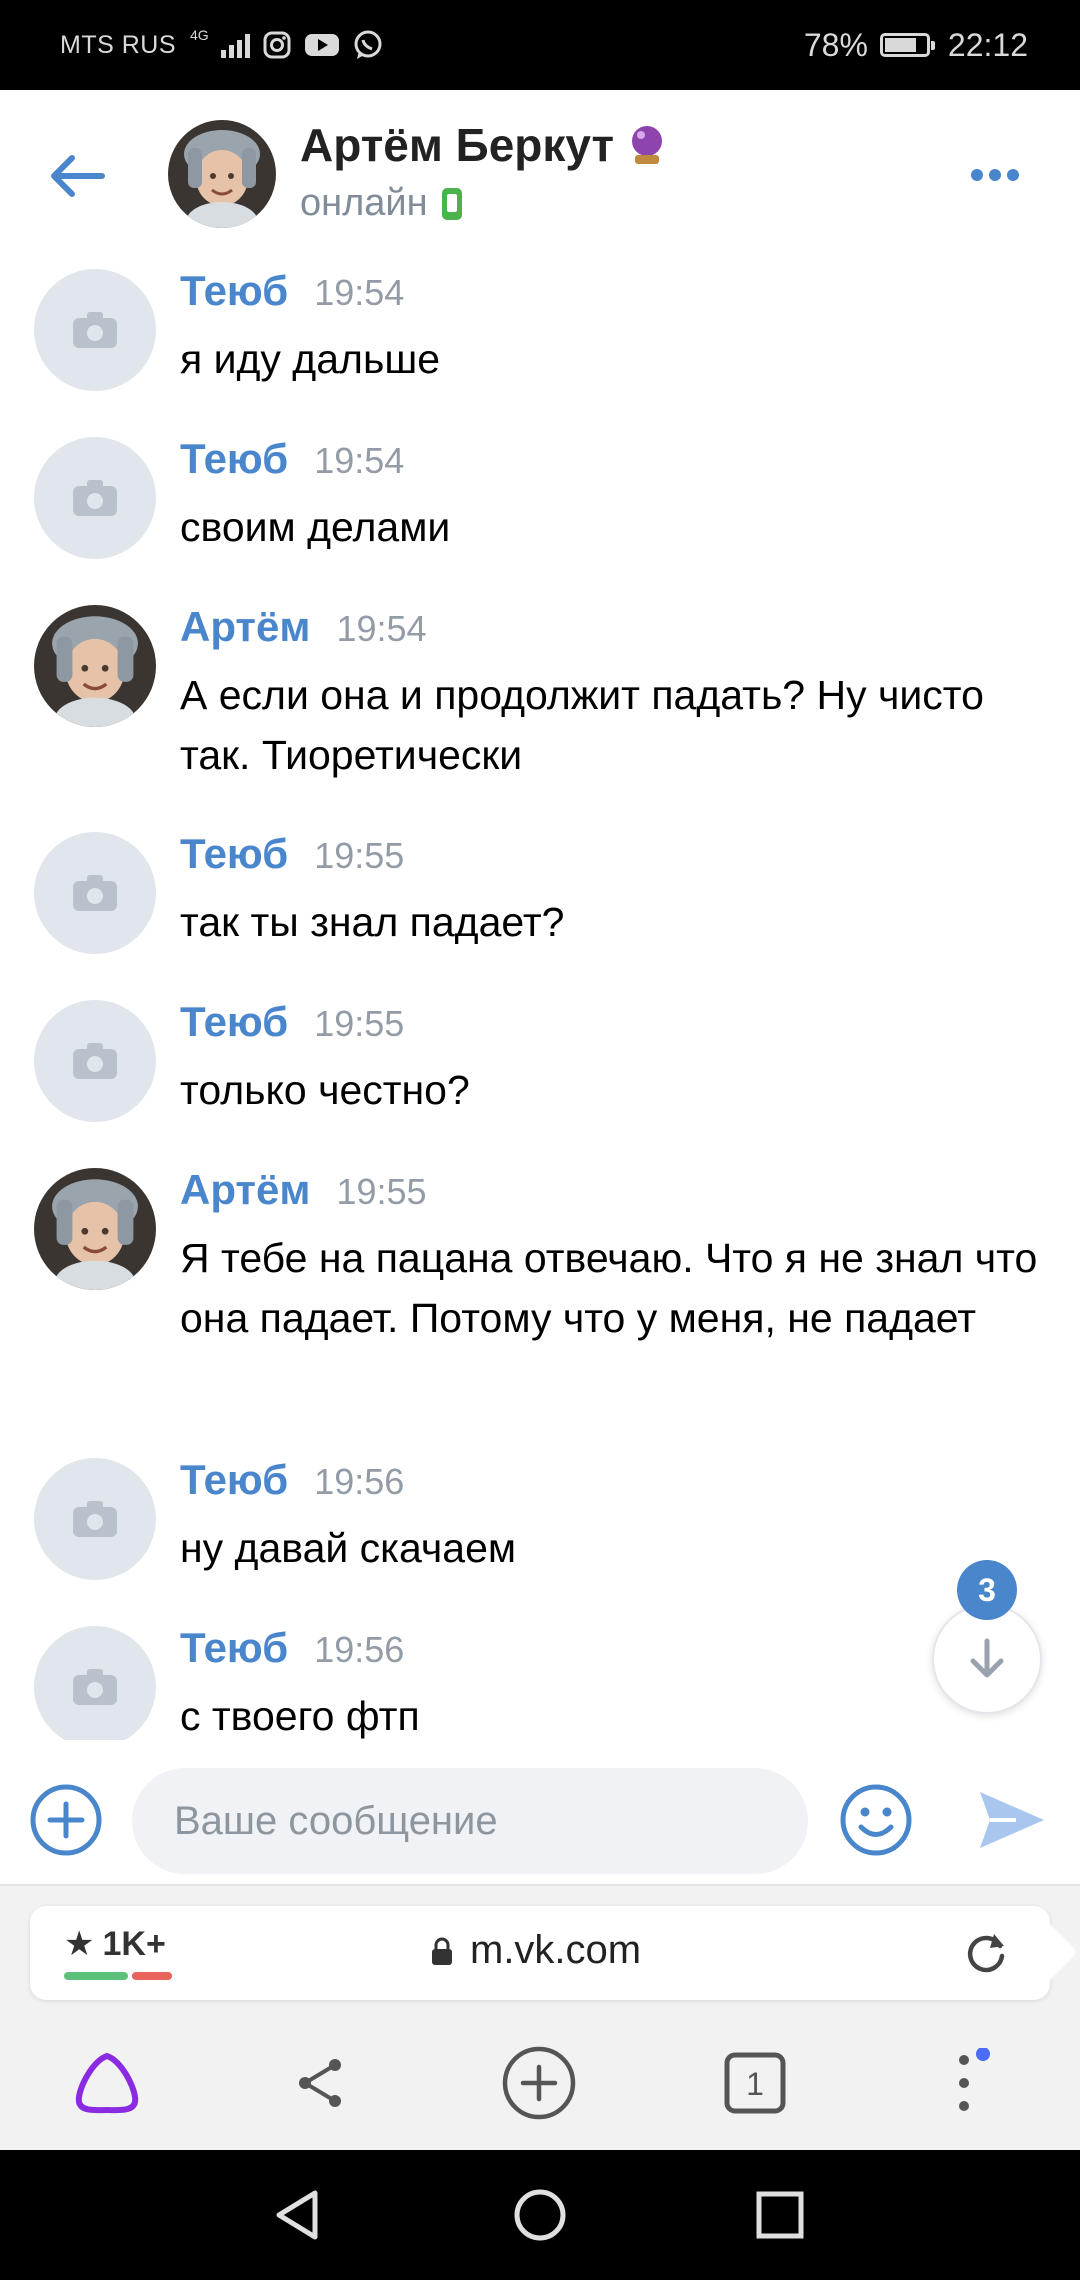  Describe the element at coordinates (348, 1548) in the screenshot. I see `message-text: ну давай скачаем` at that location.